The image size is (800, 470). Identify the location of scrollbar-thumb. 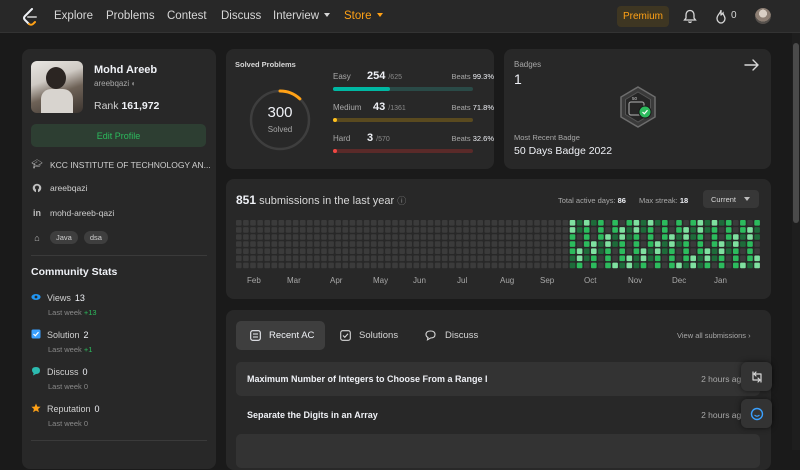
(796, 133).